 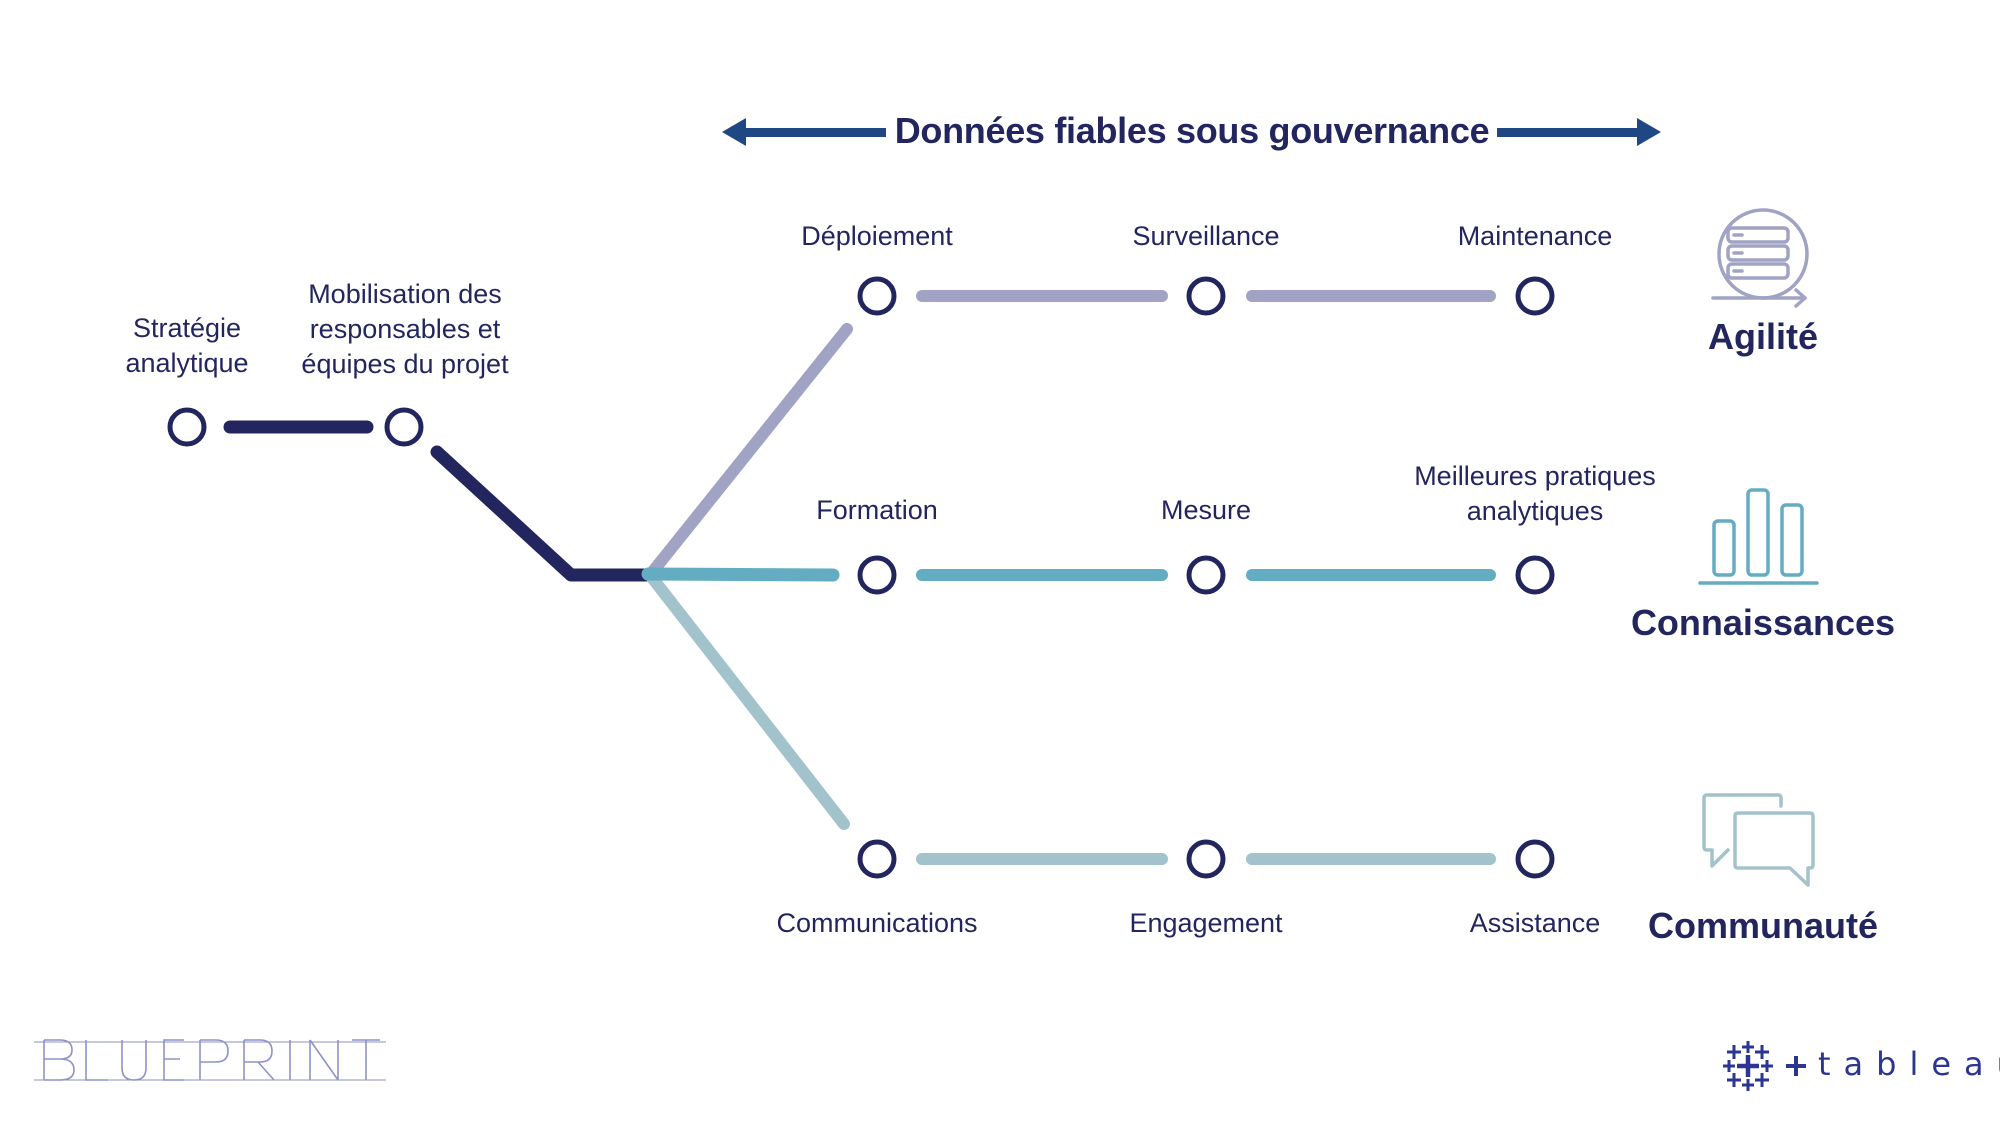 I want to click on label-strategie-analytique: Stratégie analytique, so click(x=186, y=346).